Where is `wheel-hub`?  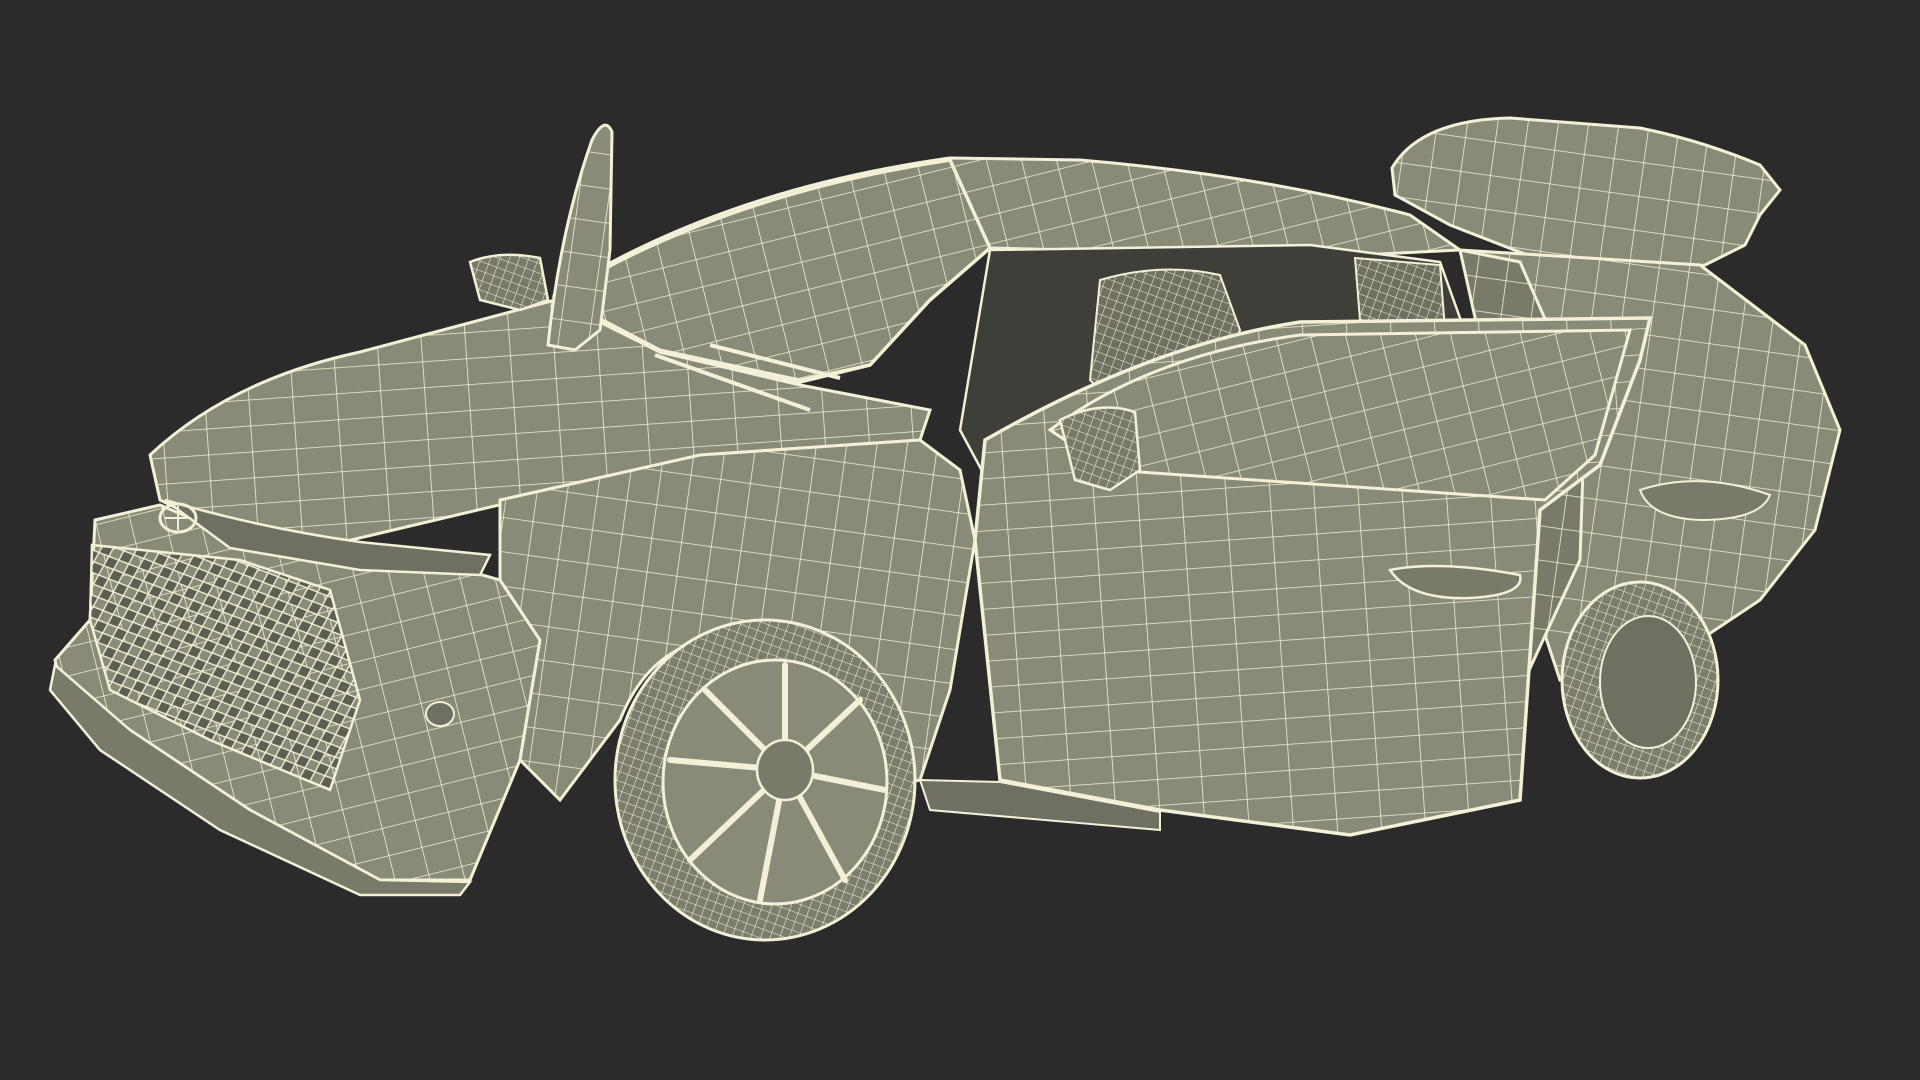 wheel-hub is located at coordinates (785, 770).